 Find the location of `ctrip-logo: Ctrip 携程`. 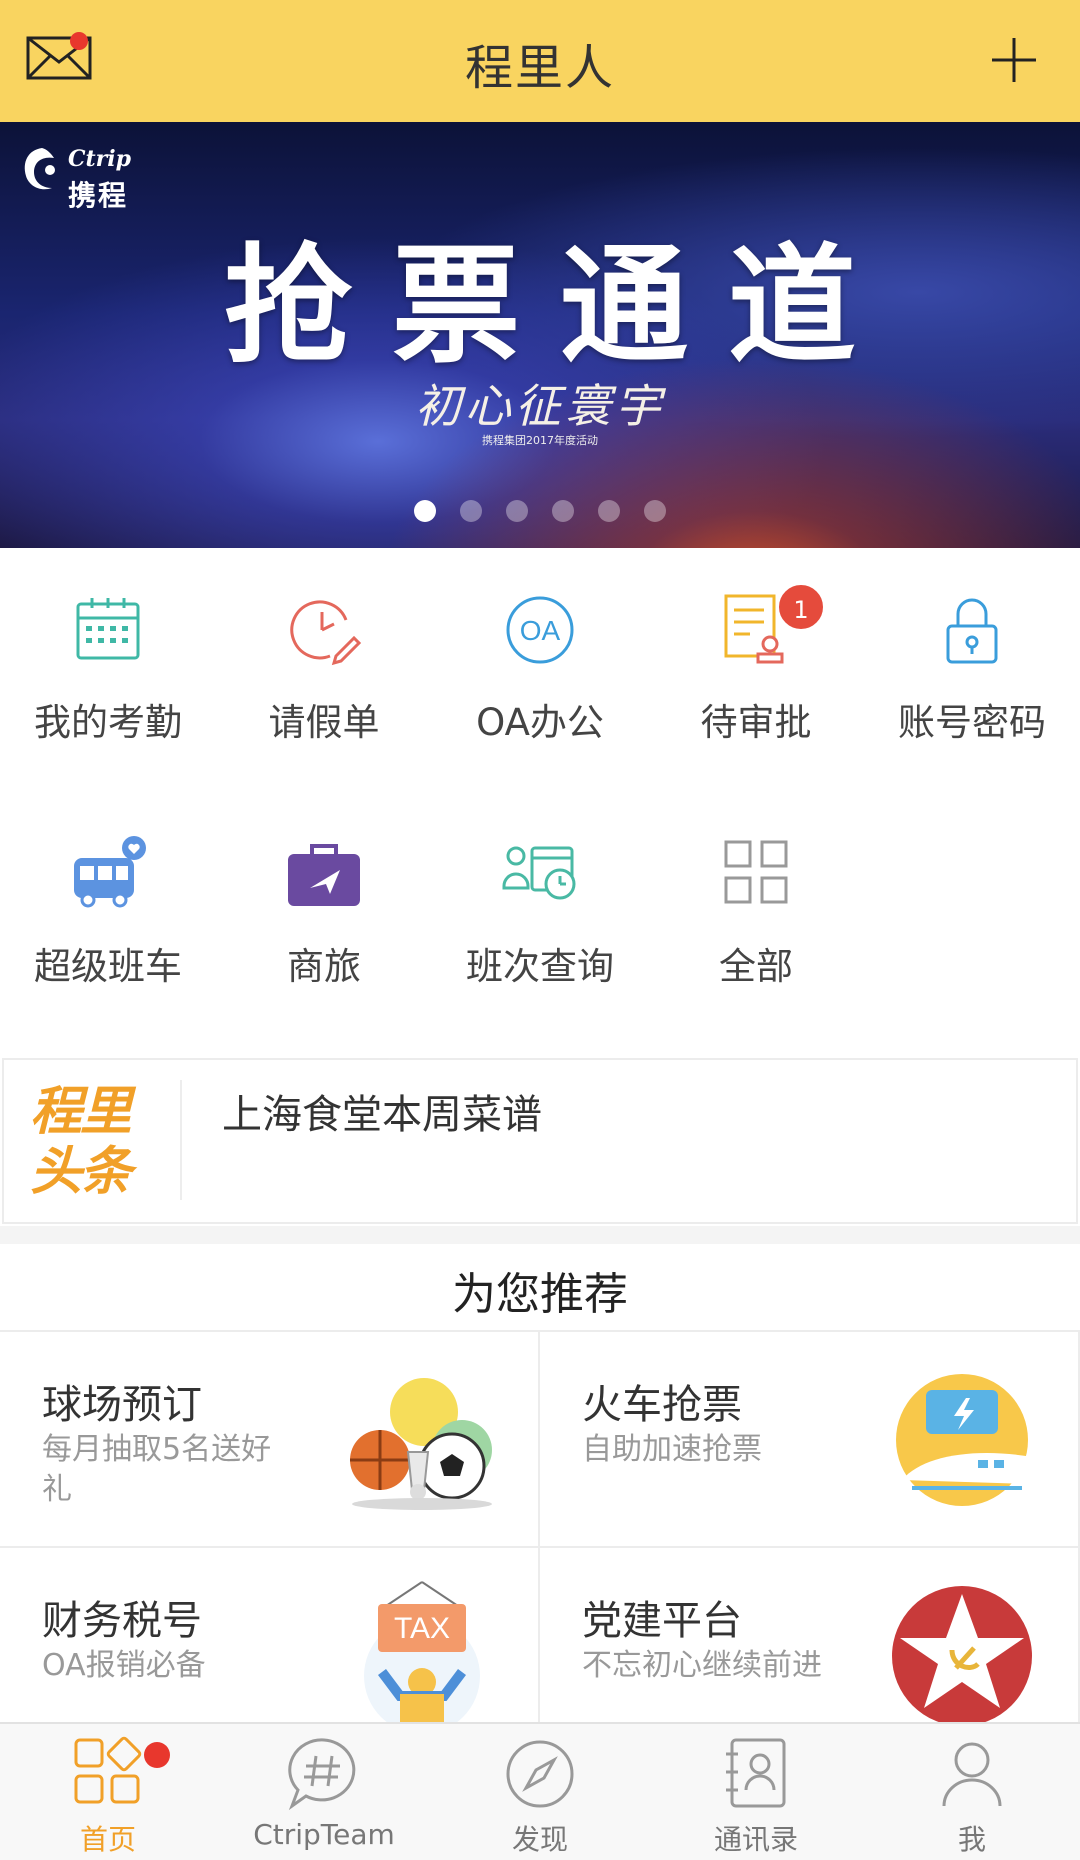

ctrip-logo: Ctrip 携程 is located at coordinates (75, 178).